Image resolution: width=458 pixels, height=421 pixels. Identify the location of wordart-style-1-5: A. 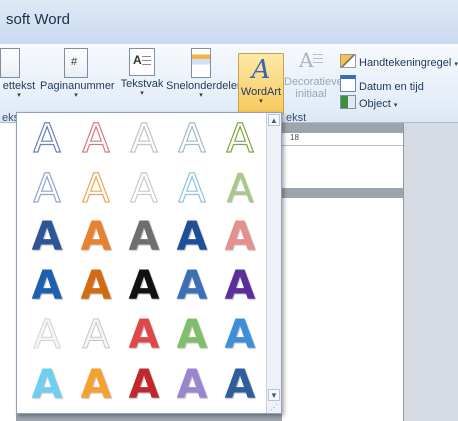
(240, 139).